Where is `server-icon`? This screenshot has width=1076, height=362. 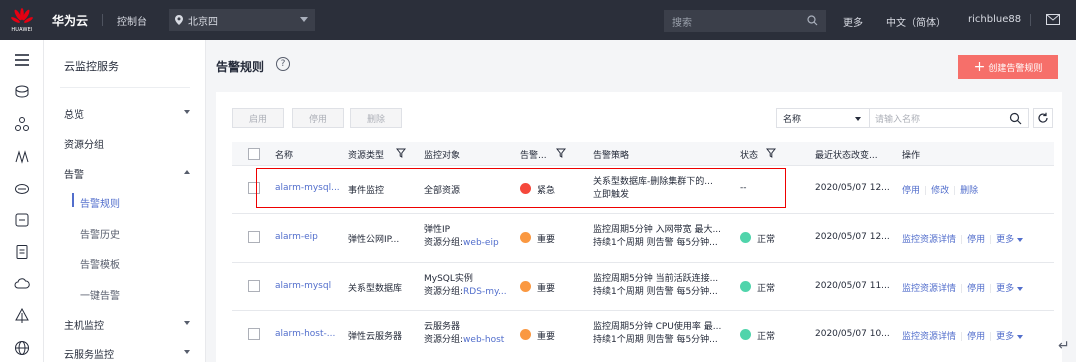
server-icon is located at coordinates (22, 220).